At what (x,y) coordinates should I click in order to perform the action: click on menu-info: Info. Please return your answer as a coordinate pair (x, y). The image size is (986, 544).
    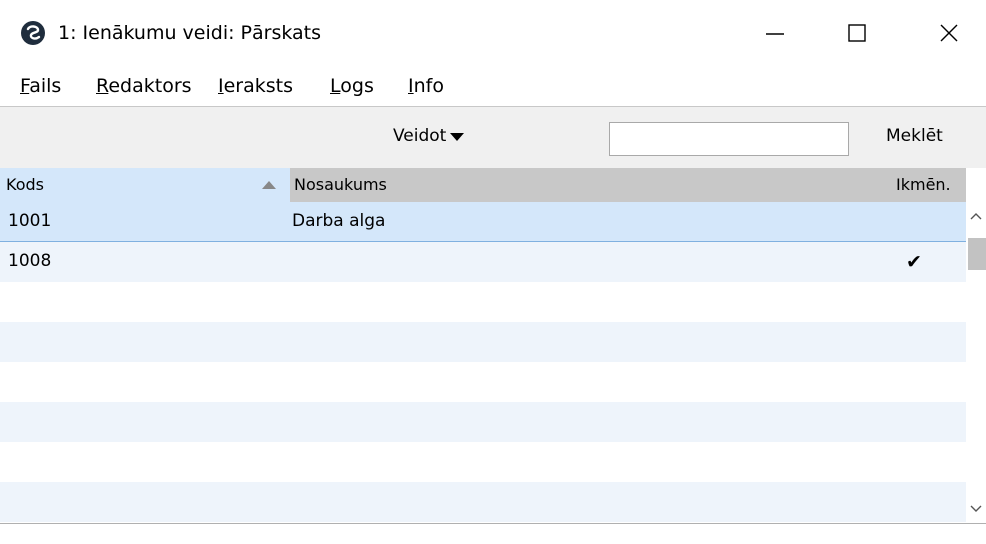
    Looking at the image, I should click on (426, 86).